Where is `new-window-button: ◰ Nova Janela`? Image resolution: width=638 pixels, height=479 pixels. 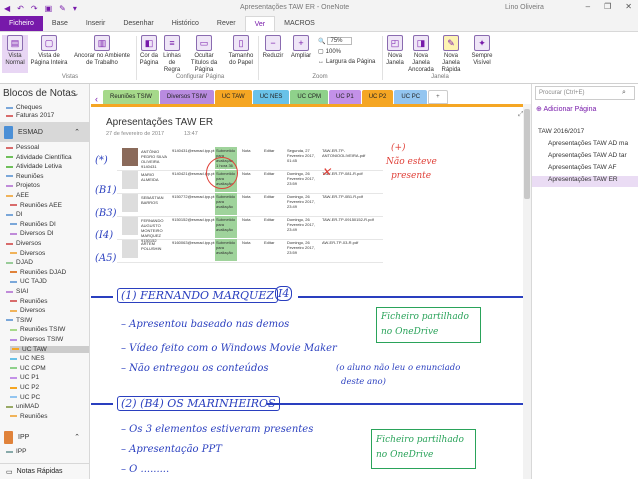 new-window-button: ◰ Nova Janela is located at coordinates (395, 54).